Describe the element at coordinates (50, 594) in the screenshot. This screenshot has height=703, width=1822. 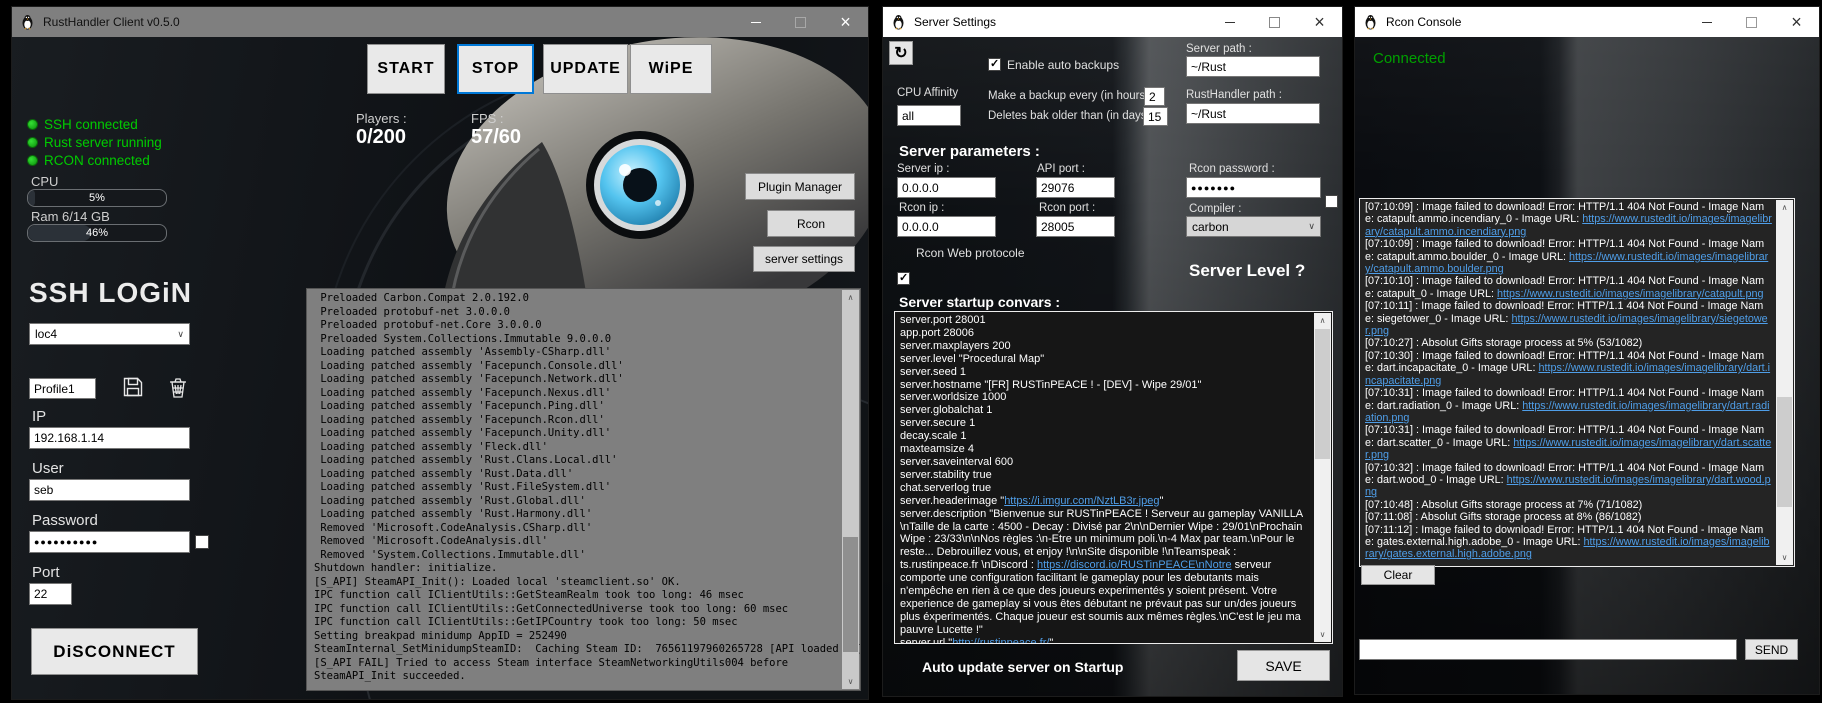
I see `port-field` at that location.